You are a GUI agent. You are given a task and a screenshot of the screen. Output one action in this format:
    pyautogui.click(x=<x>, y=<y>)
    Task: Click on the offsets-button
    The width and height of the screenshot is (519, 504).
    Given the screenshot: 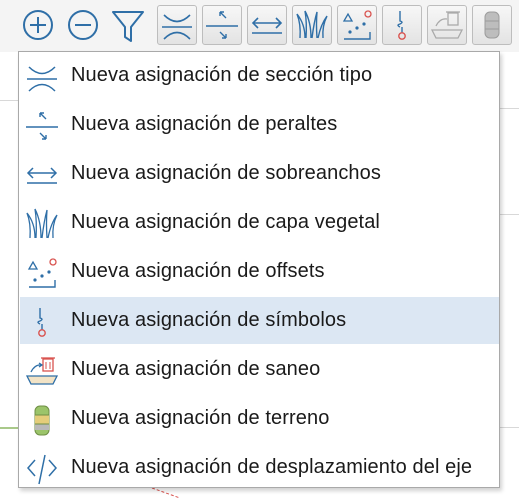 What is the action you would take?
    pyautogui.click(x=357, y=25)
    